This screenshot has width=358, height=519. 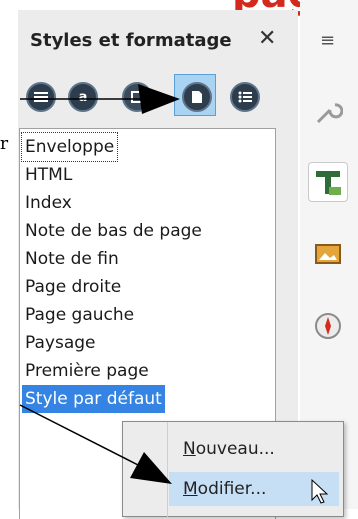 What do you see at coordinates (167, 470) in the screenshot?
I see `menu-separator` at bounding box center [167, 470].